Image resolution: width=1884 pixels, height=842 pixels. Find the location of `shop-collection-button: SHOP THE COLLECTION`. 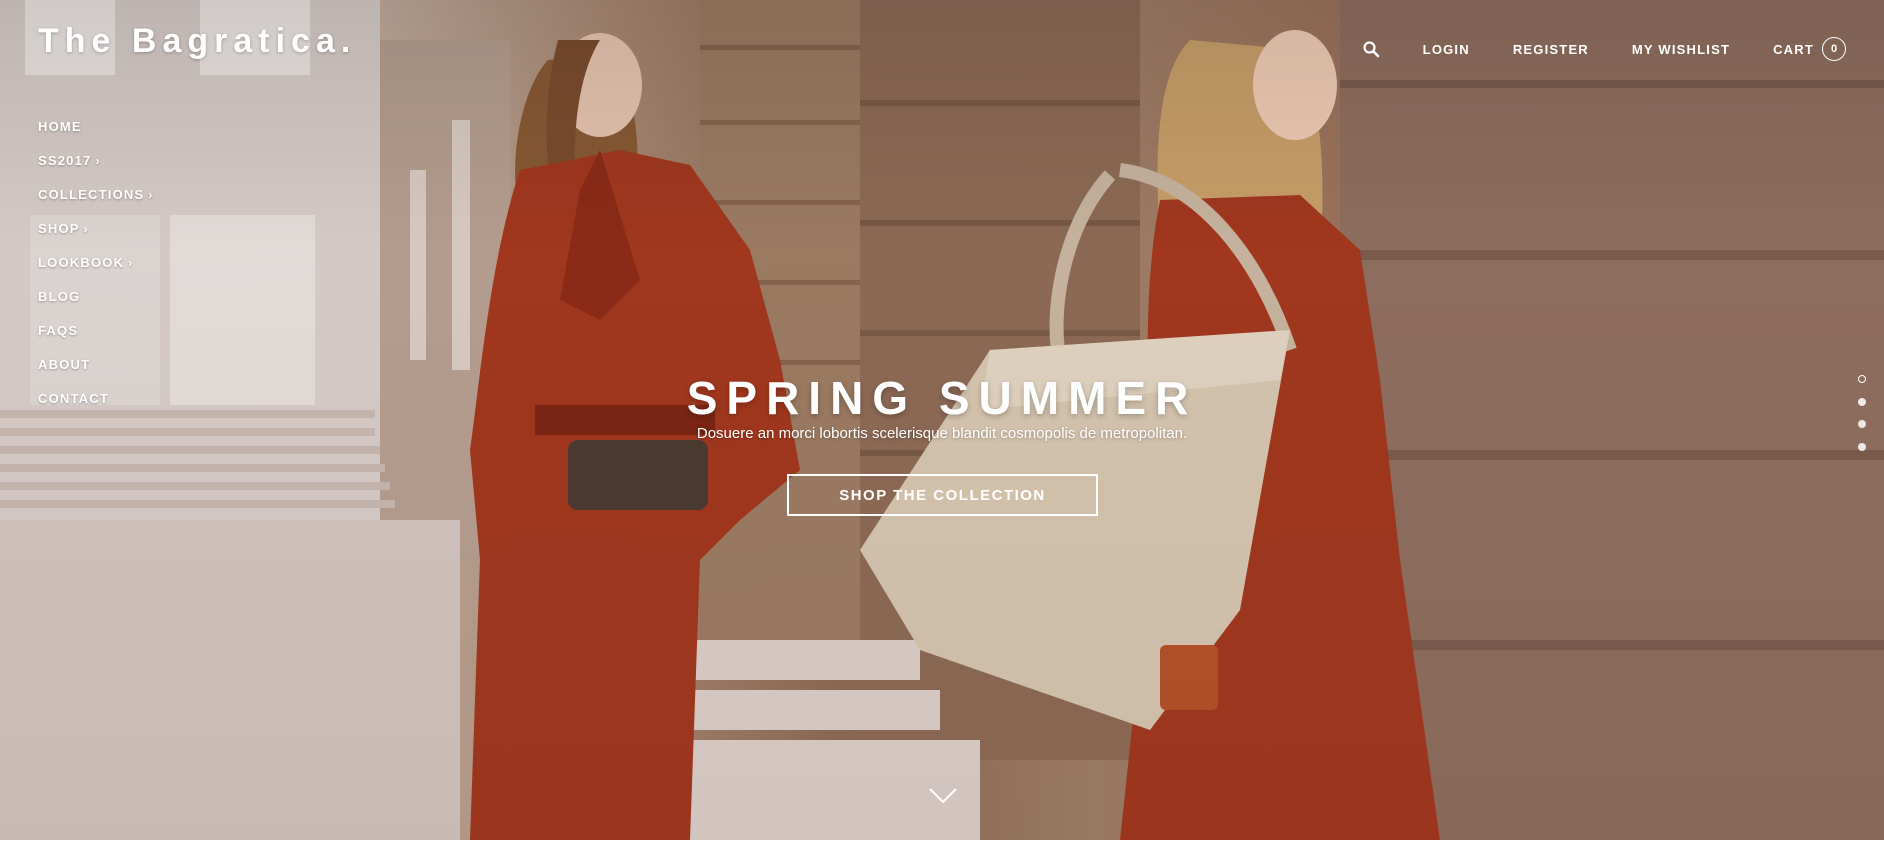

shop-collection-button: SHOP THE COLLECTION is located at coordinates (942, 495).